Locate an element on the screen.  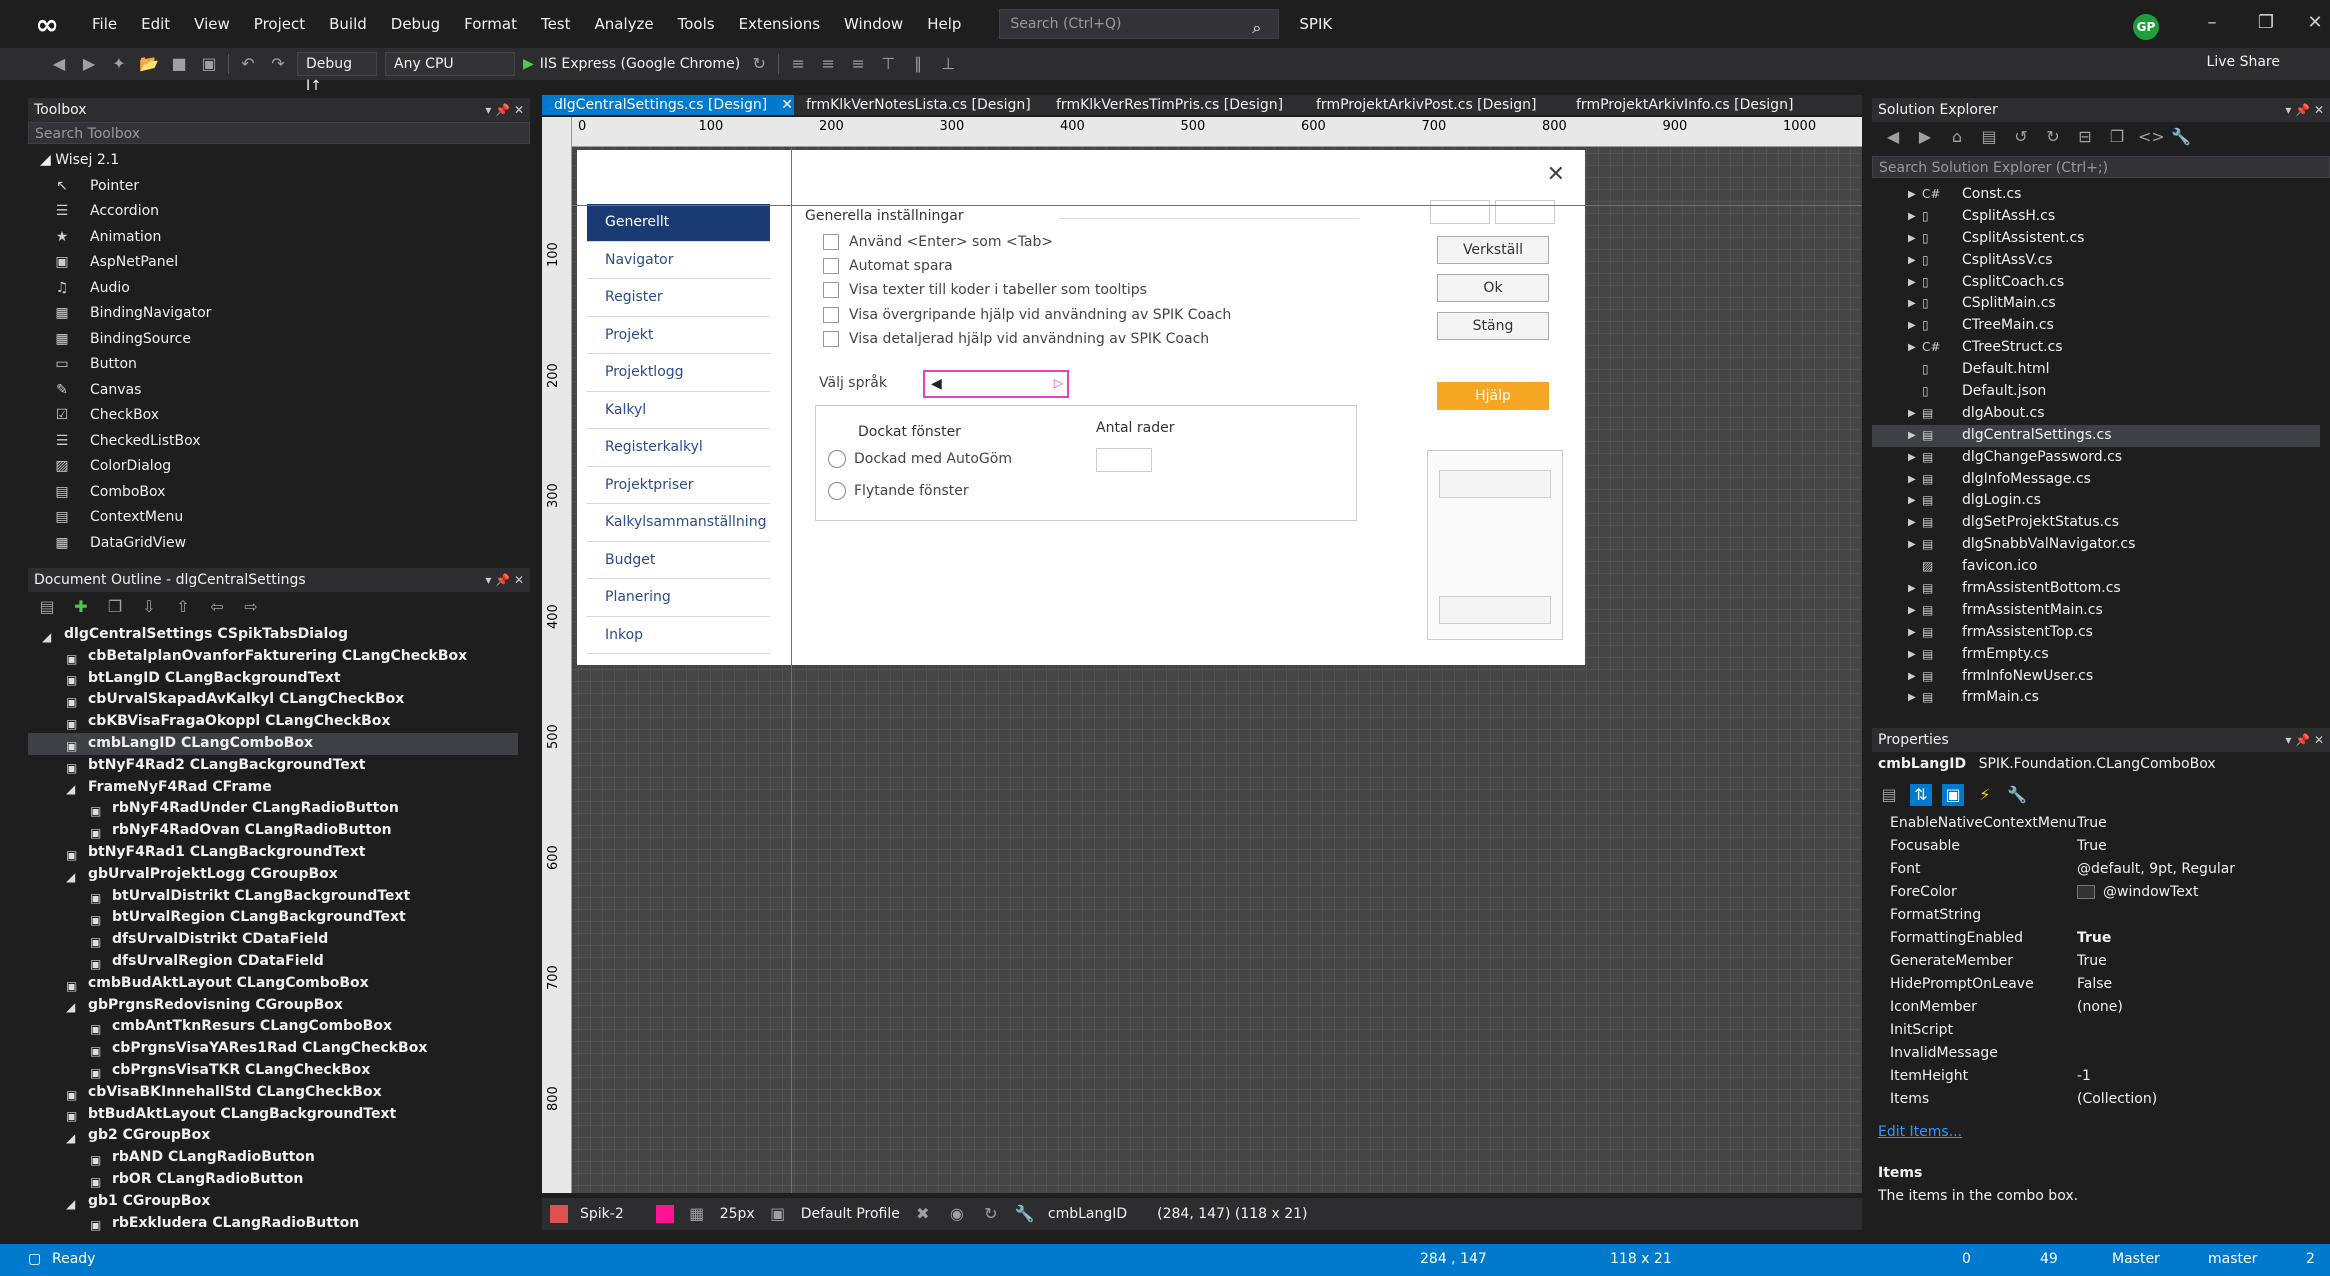
add-icon: ✚ is located at coordinates (81, 607).